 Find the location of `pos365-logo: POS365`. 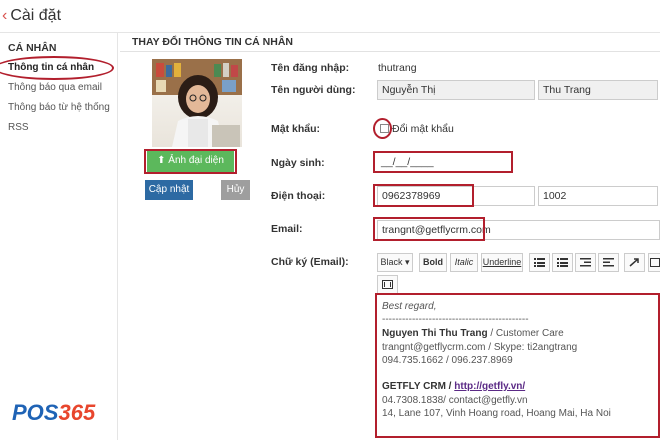

pos365-logo: POS365 is located at coordinates (54, 412).